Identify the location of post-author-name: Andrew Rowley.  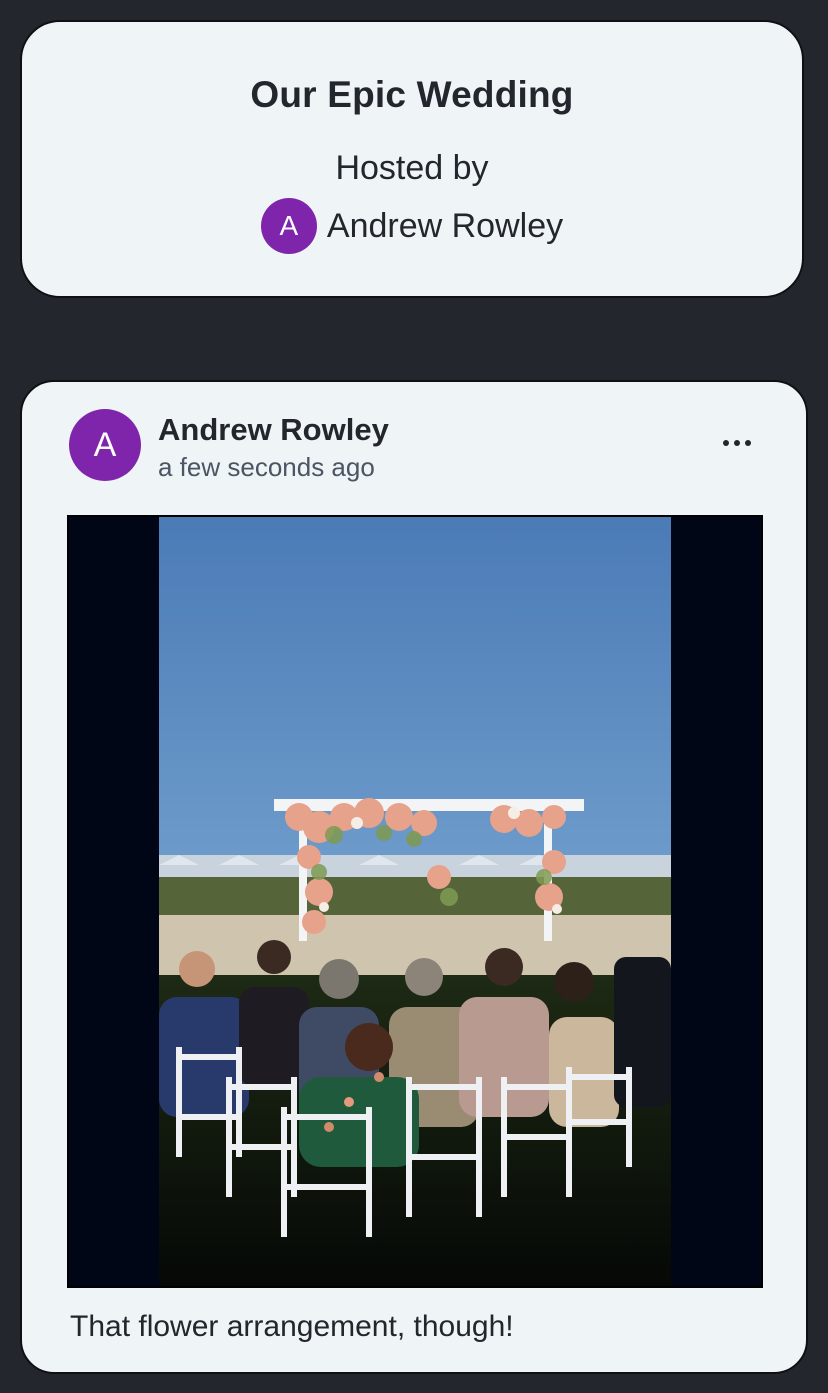
(273, 430).